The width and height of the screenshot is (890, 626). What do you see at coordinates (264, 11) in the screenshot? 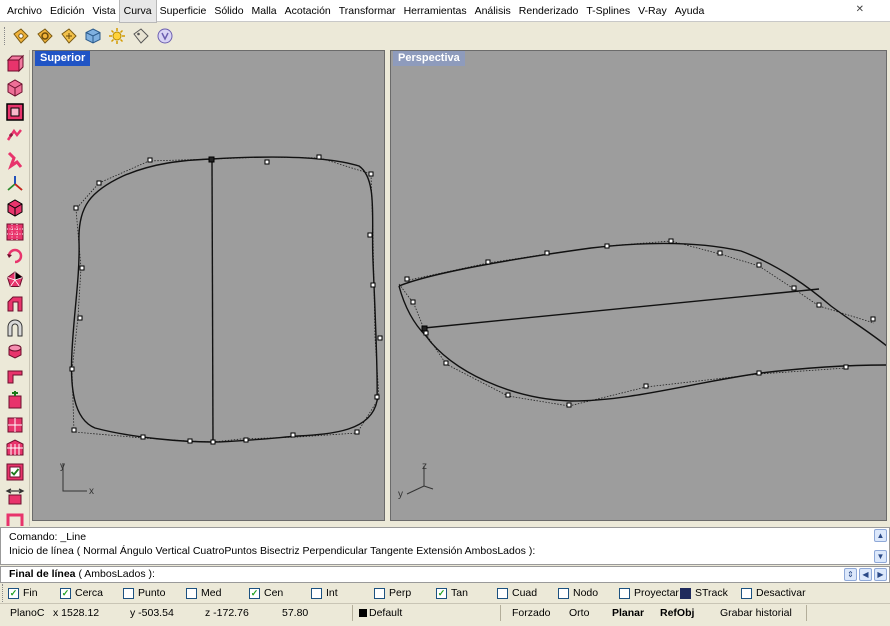
I see `menu-malla: Malla` at bounding box center [264, 11].